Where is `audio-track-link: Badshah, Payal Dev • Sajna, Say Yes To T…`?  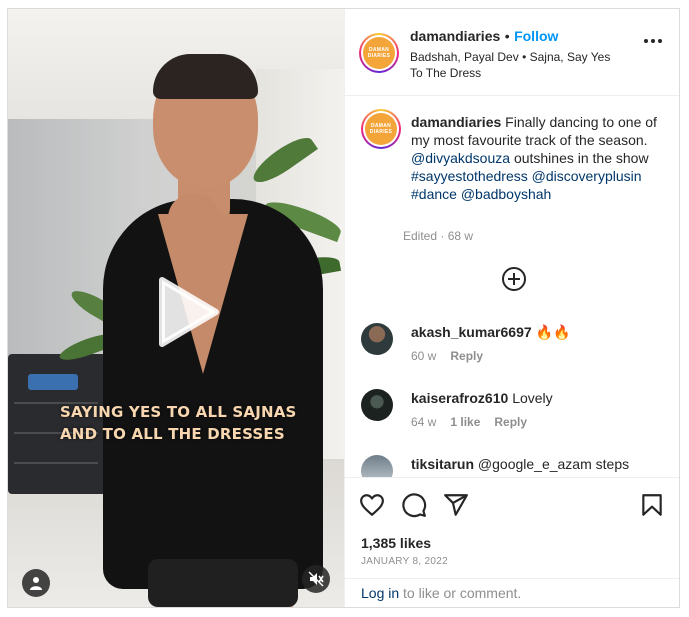
audio-track-link: Badshah, Payal Dev • Sajna, Say Yes To T… is located at coordinates (517, 65).